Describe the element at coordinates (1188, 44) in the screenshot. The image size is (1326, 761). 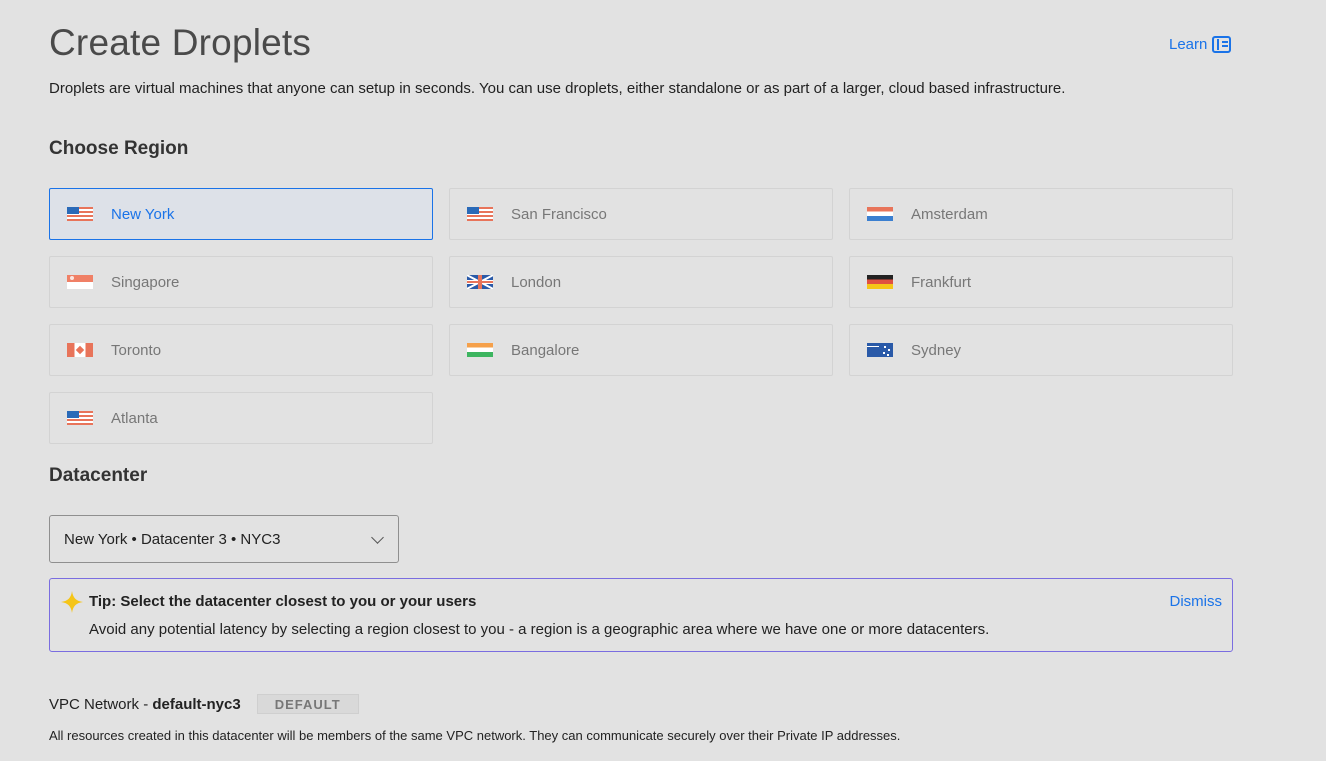
I see `learn-label: Learn` at that location.